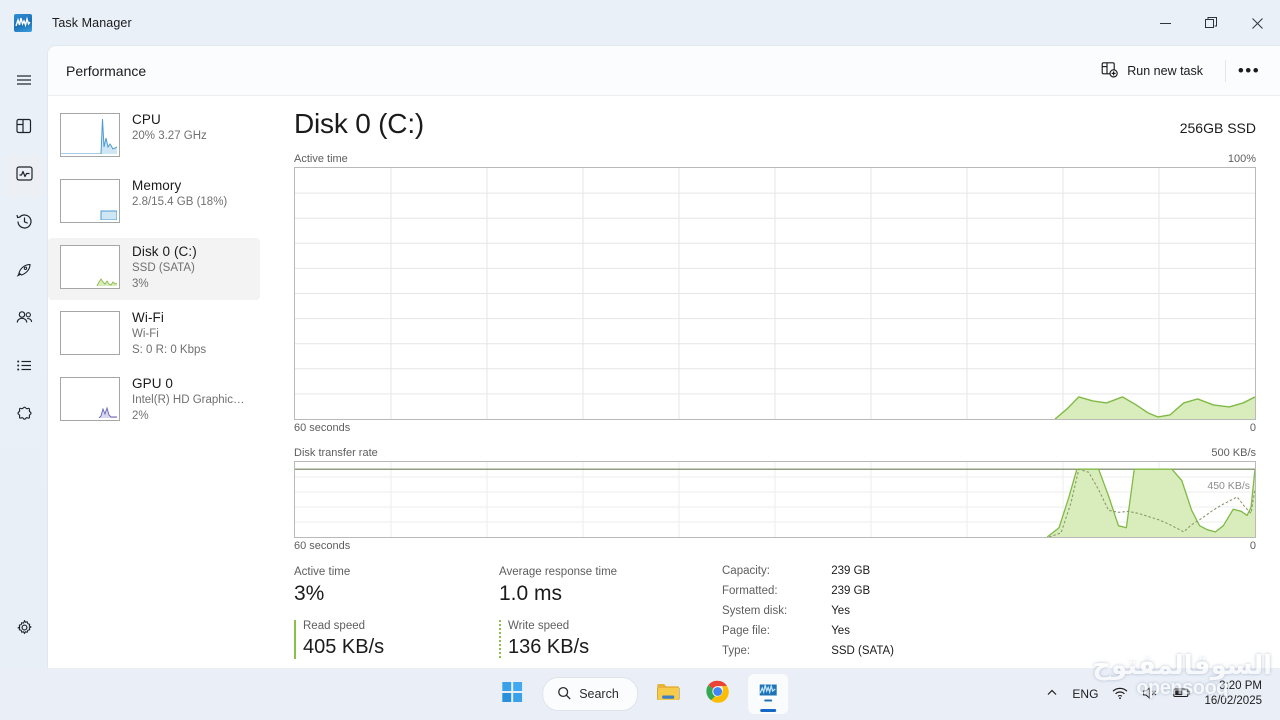  What do you see at coordinates (1252, 428) in the screenshot?
I see `active-graph-min: 0` at bounding box center [1252, 428].